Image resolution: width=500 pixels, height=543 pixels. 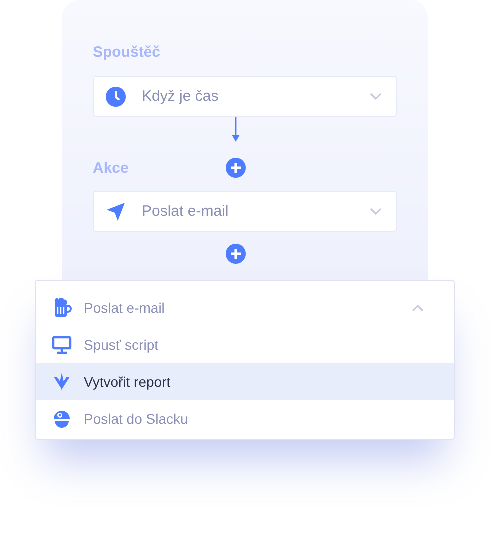 What do you see at coordinates (245, 381) in the screenshot?
I see `menu-item: Vytvořit report` at bounding box center [245, 381].